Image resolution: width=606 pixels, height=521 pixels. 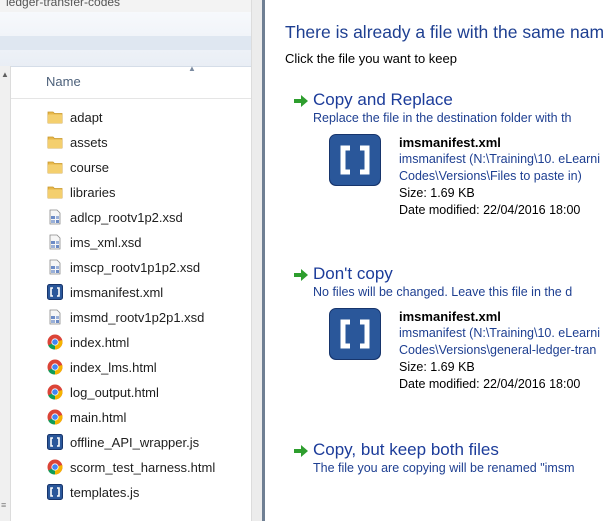 What do you see at coordinates (5, 74) in the screenshot?
I see `scroll-up-arrow-icon: ▲` at bounding box center [5, 74].